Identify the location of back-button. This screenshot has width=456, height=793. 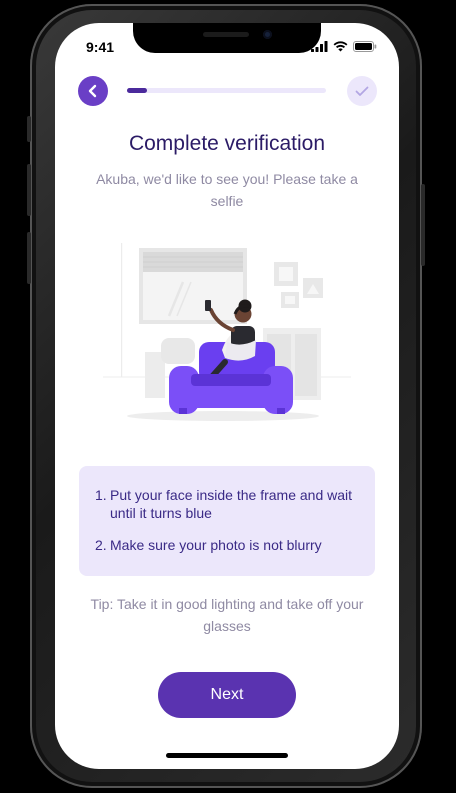
(93, 91).